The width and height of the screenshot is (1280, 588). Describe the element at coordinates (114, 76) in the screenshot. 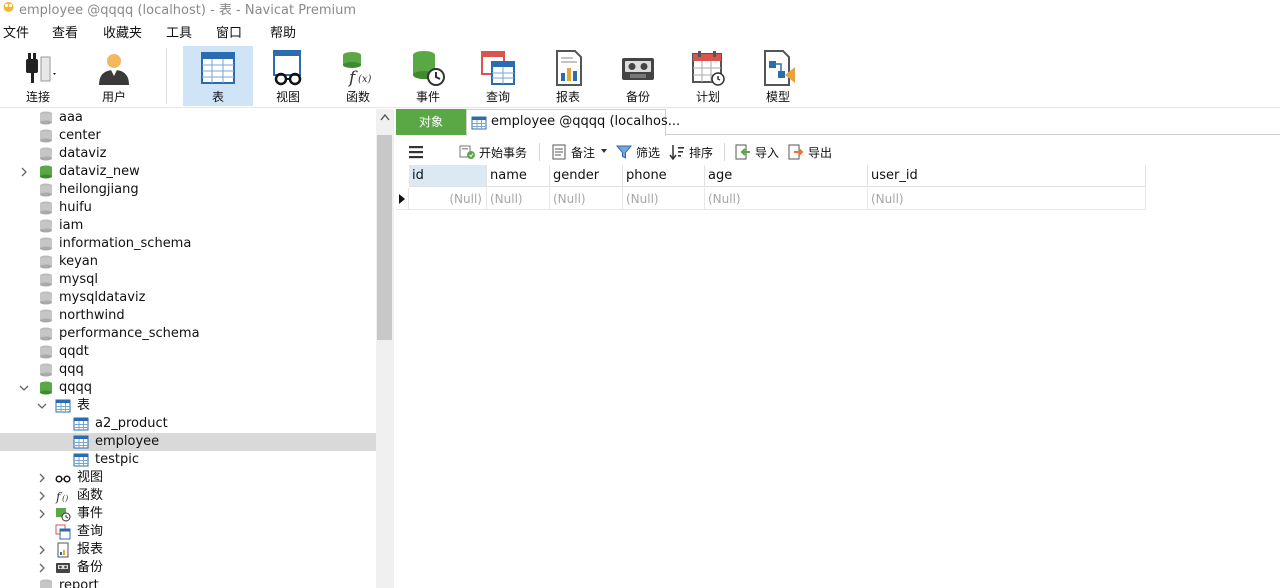

I see `user-button: 用户` at that location.